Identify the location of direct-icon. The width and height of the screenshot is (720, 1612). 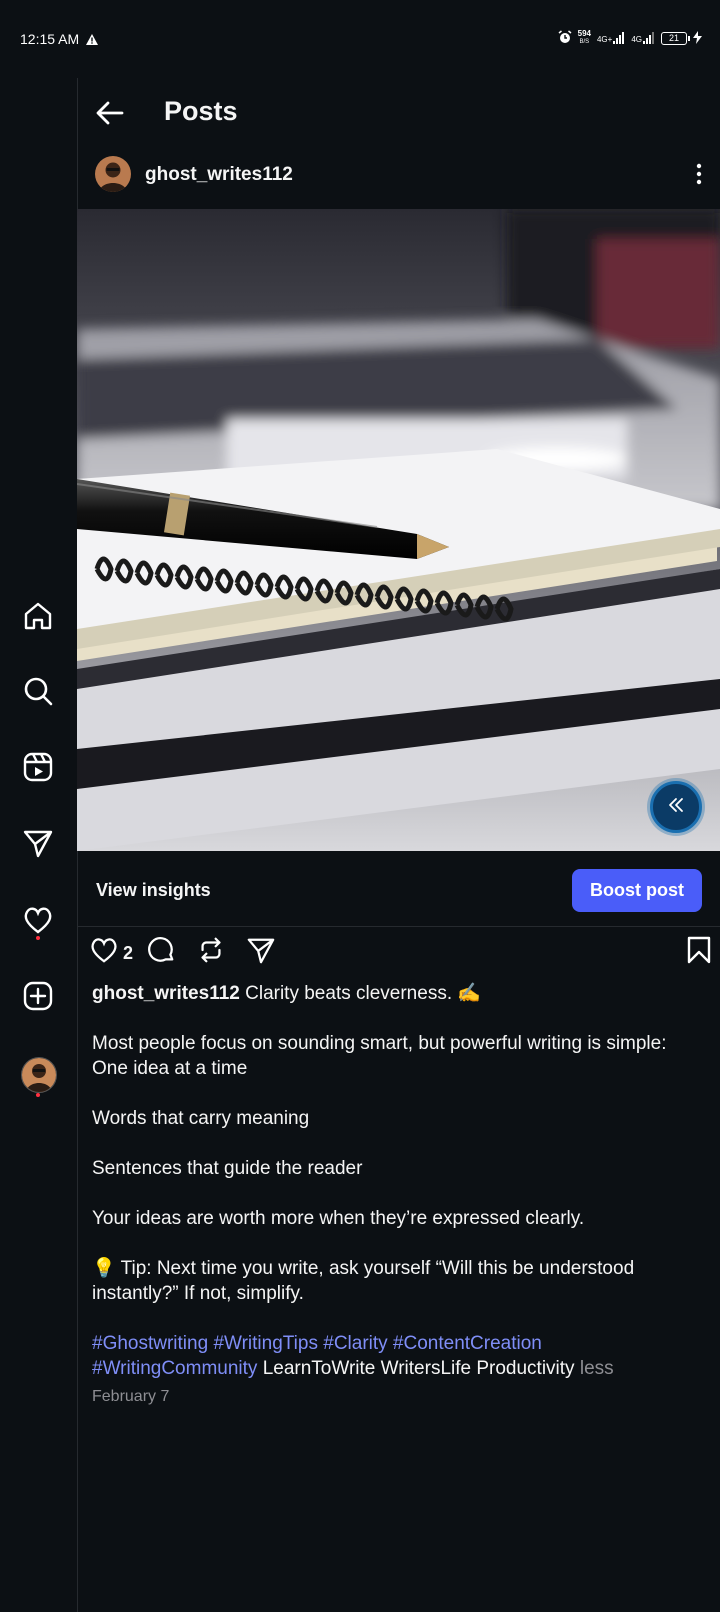
(38, 843).